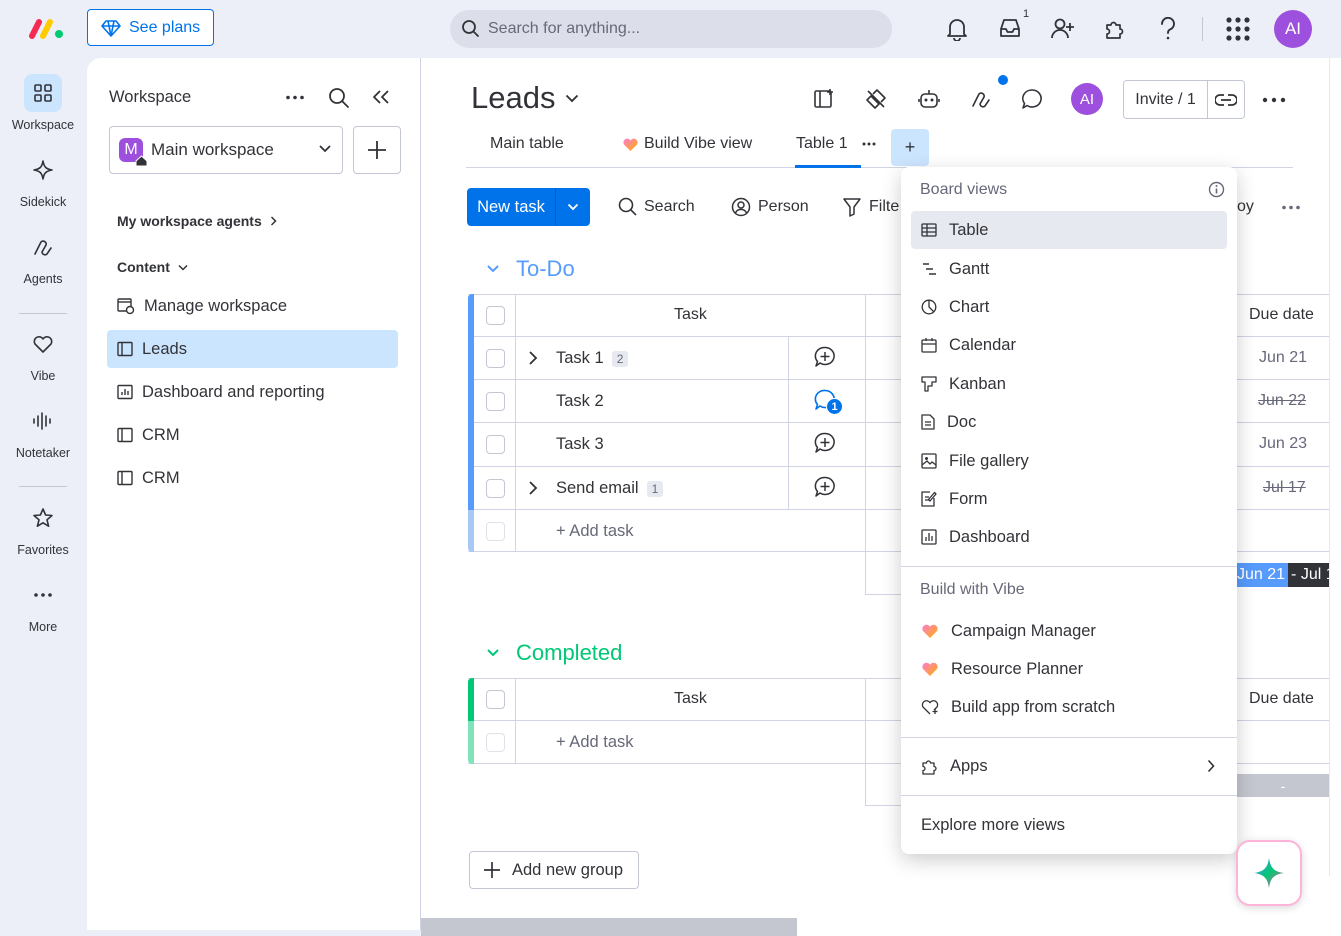 This screenshot has width=1341, height=936. Describe the element at coordinates (1069, 499) in the screenshot. I see `view-option-form: Form` at that location.